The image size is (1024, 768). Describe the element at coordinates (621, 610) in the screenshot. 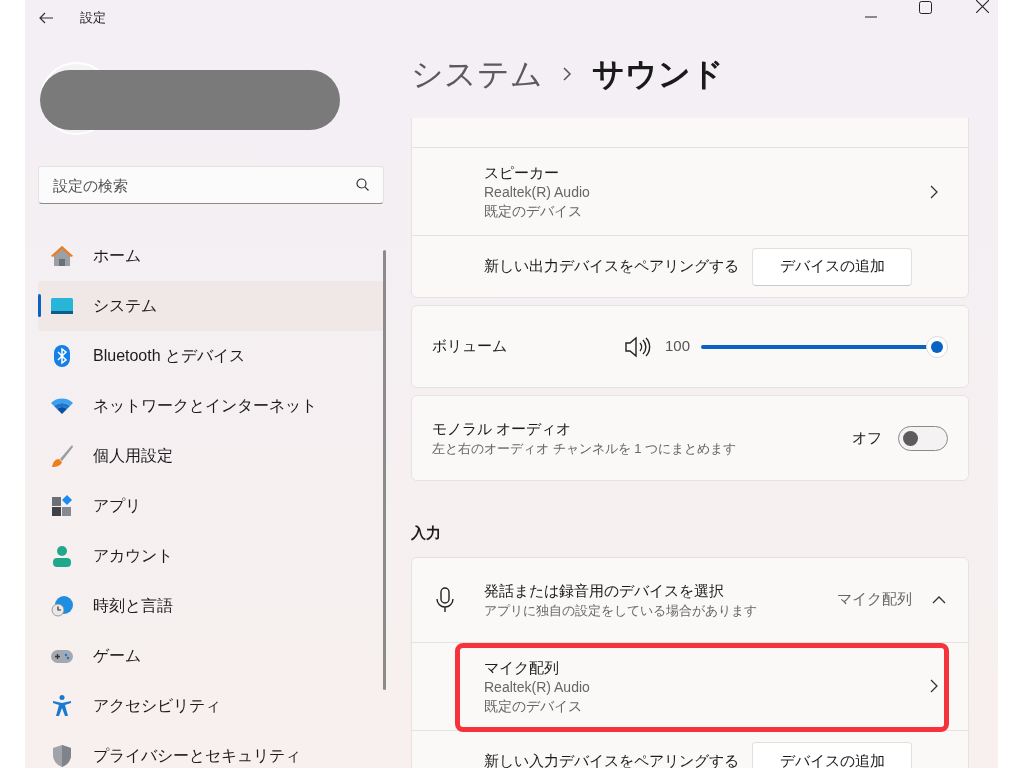

I see `setting-description: アプリに独自の設定をしている場合があります` at that location.